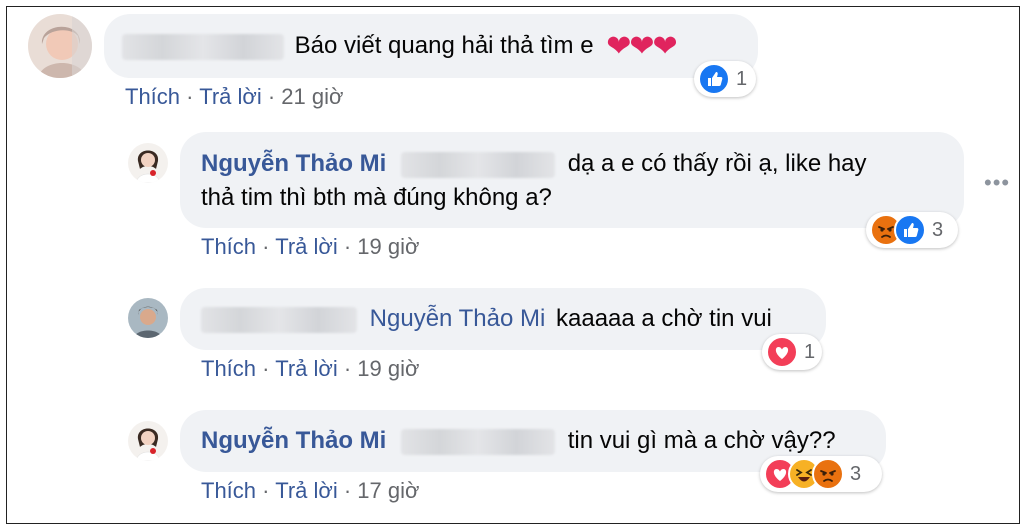  What do you see at coordinates (376, 197) in the screenshot?
I see `comment-text-line2: thả tim thì bth mà đúng không a?` at bounding box center [376, 197].